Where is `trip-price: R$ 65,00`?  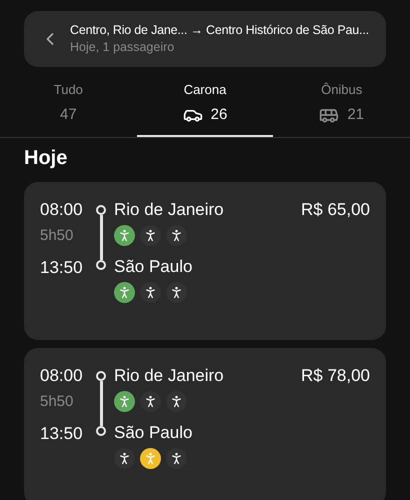 trip-price: R$ 65,00 is located at coordinates (335, 210).